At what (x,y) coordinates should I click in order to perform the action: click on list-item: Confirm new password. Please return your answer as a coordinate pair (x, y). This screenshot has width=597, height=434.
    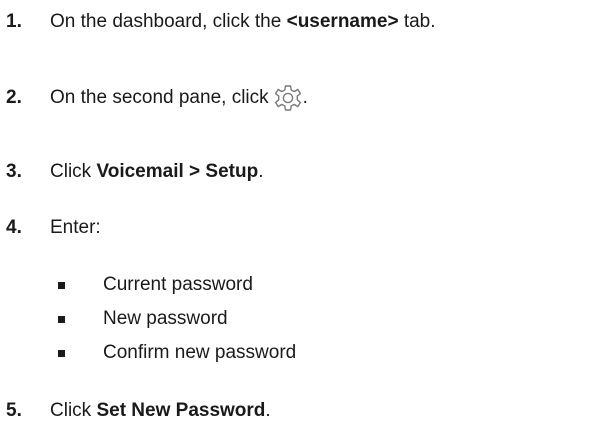
    Looking at the image, I should click on (177, 353).